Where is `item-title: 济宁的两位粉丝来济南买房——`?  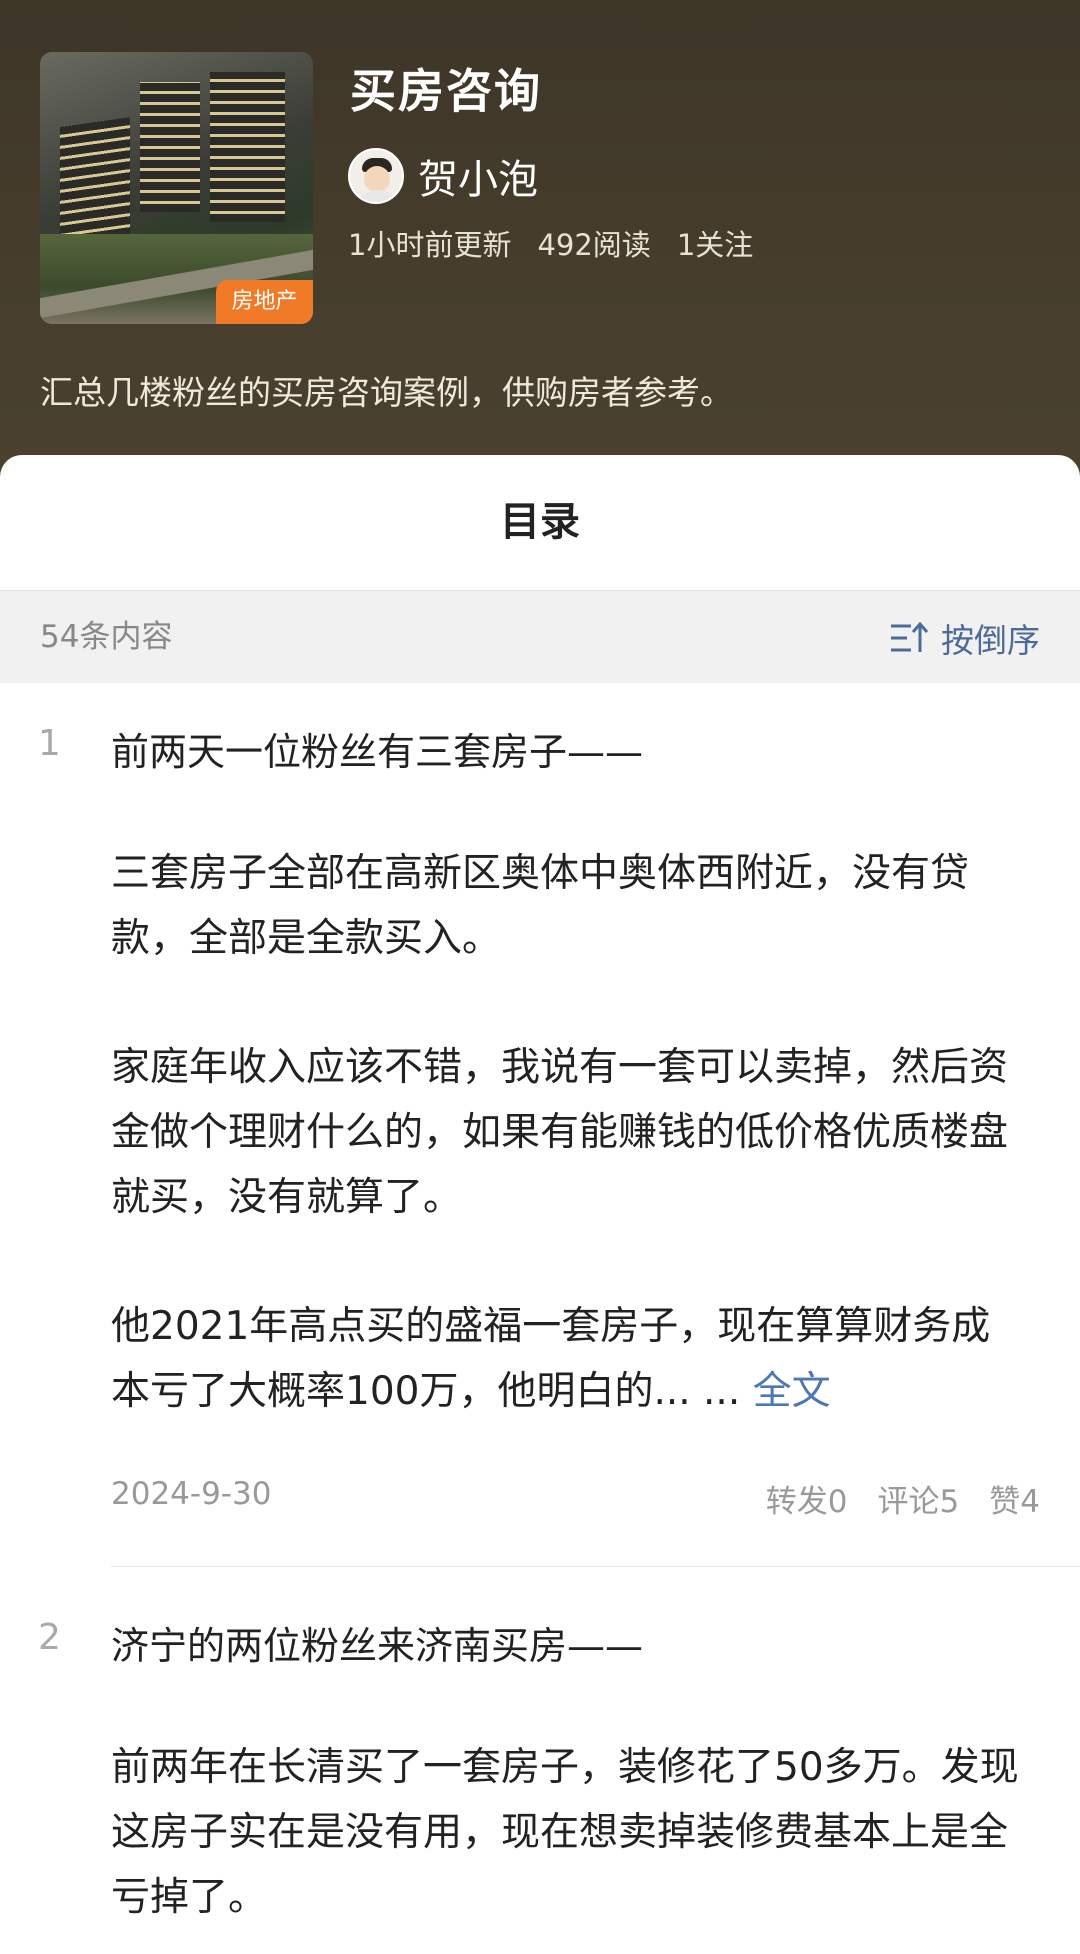
item-title: 济宁的两位粉丝来济南买房—— is located at coordinates (377, 1642).